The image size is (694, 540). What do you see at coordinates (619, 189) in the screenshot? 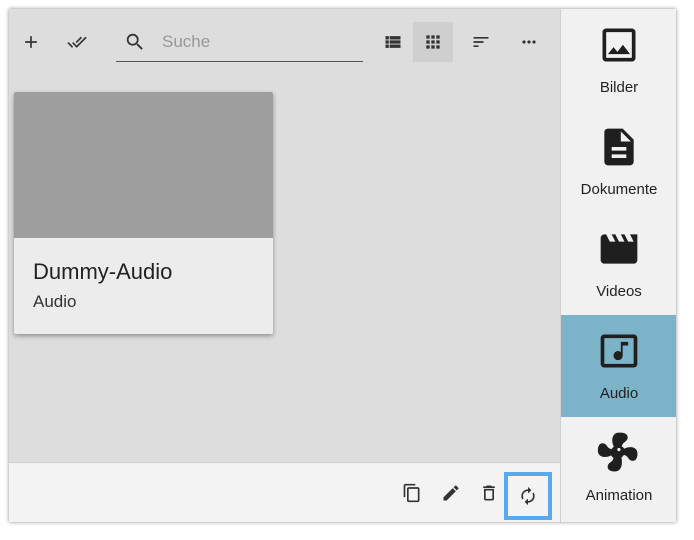
I see `sidebar-item-label: Dokumente` at bounding box center [619, 189].